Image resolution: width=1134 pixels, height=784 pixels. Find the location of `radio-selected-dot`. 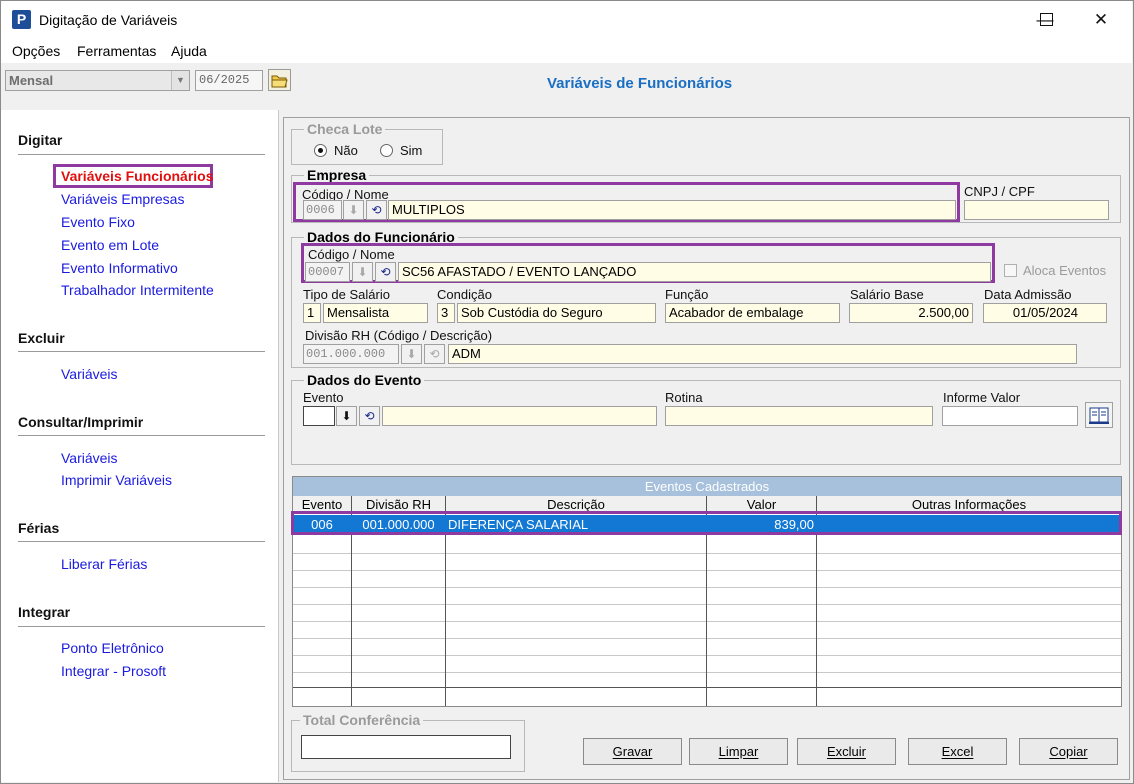

radio-selected-dot is located at coordinates (320, 150).